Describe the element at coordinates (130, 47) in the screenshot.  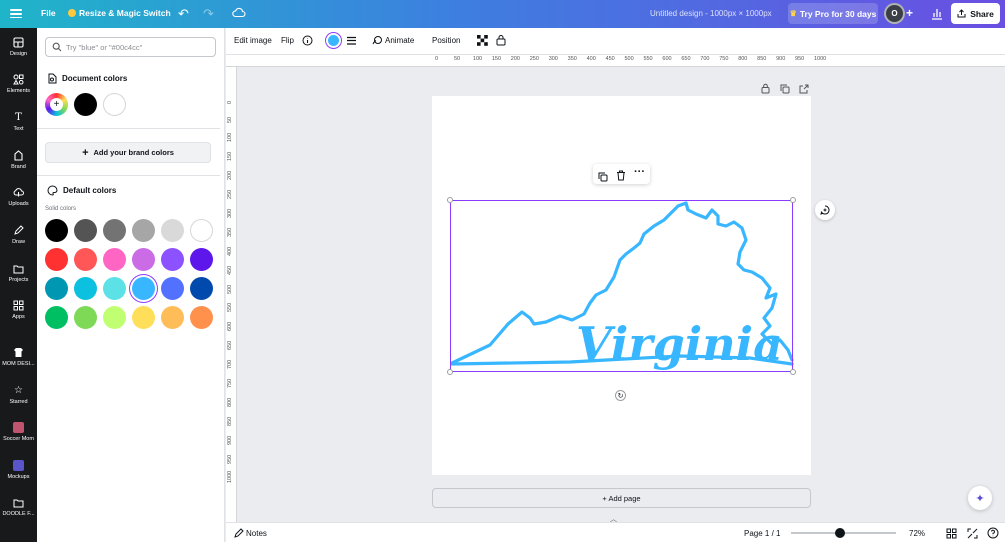
I see `color-search-input: Try "blue" or "#00c4cc"` at that location.